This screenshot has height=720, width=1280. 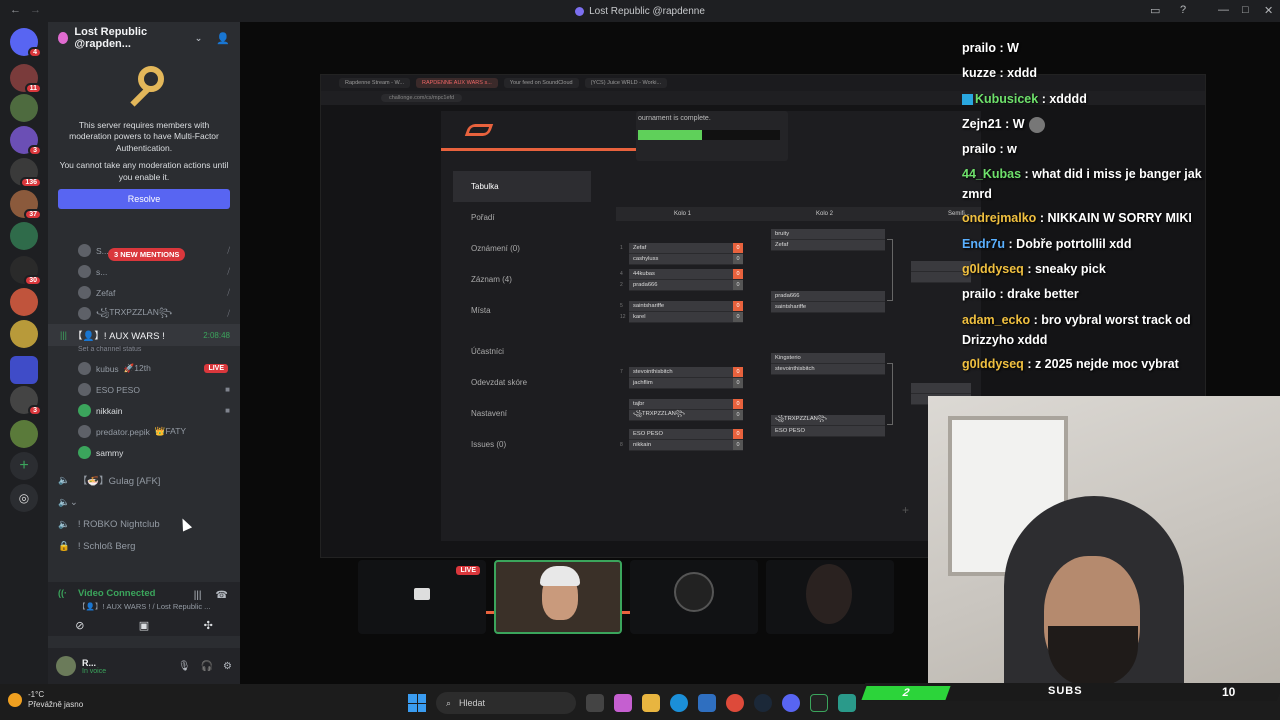 I want to click on voice-channel: 🔒 ! Schloß Berg, so click(x=144, y=546).